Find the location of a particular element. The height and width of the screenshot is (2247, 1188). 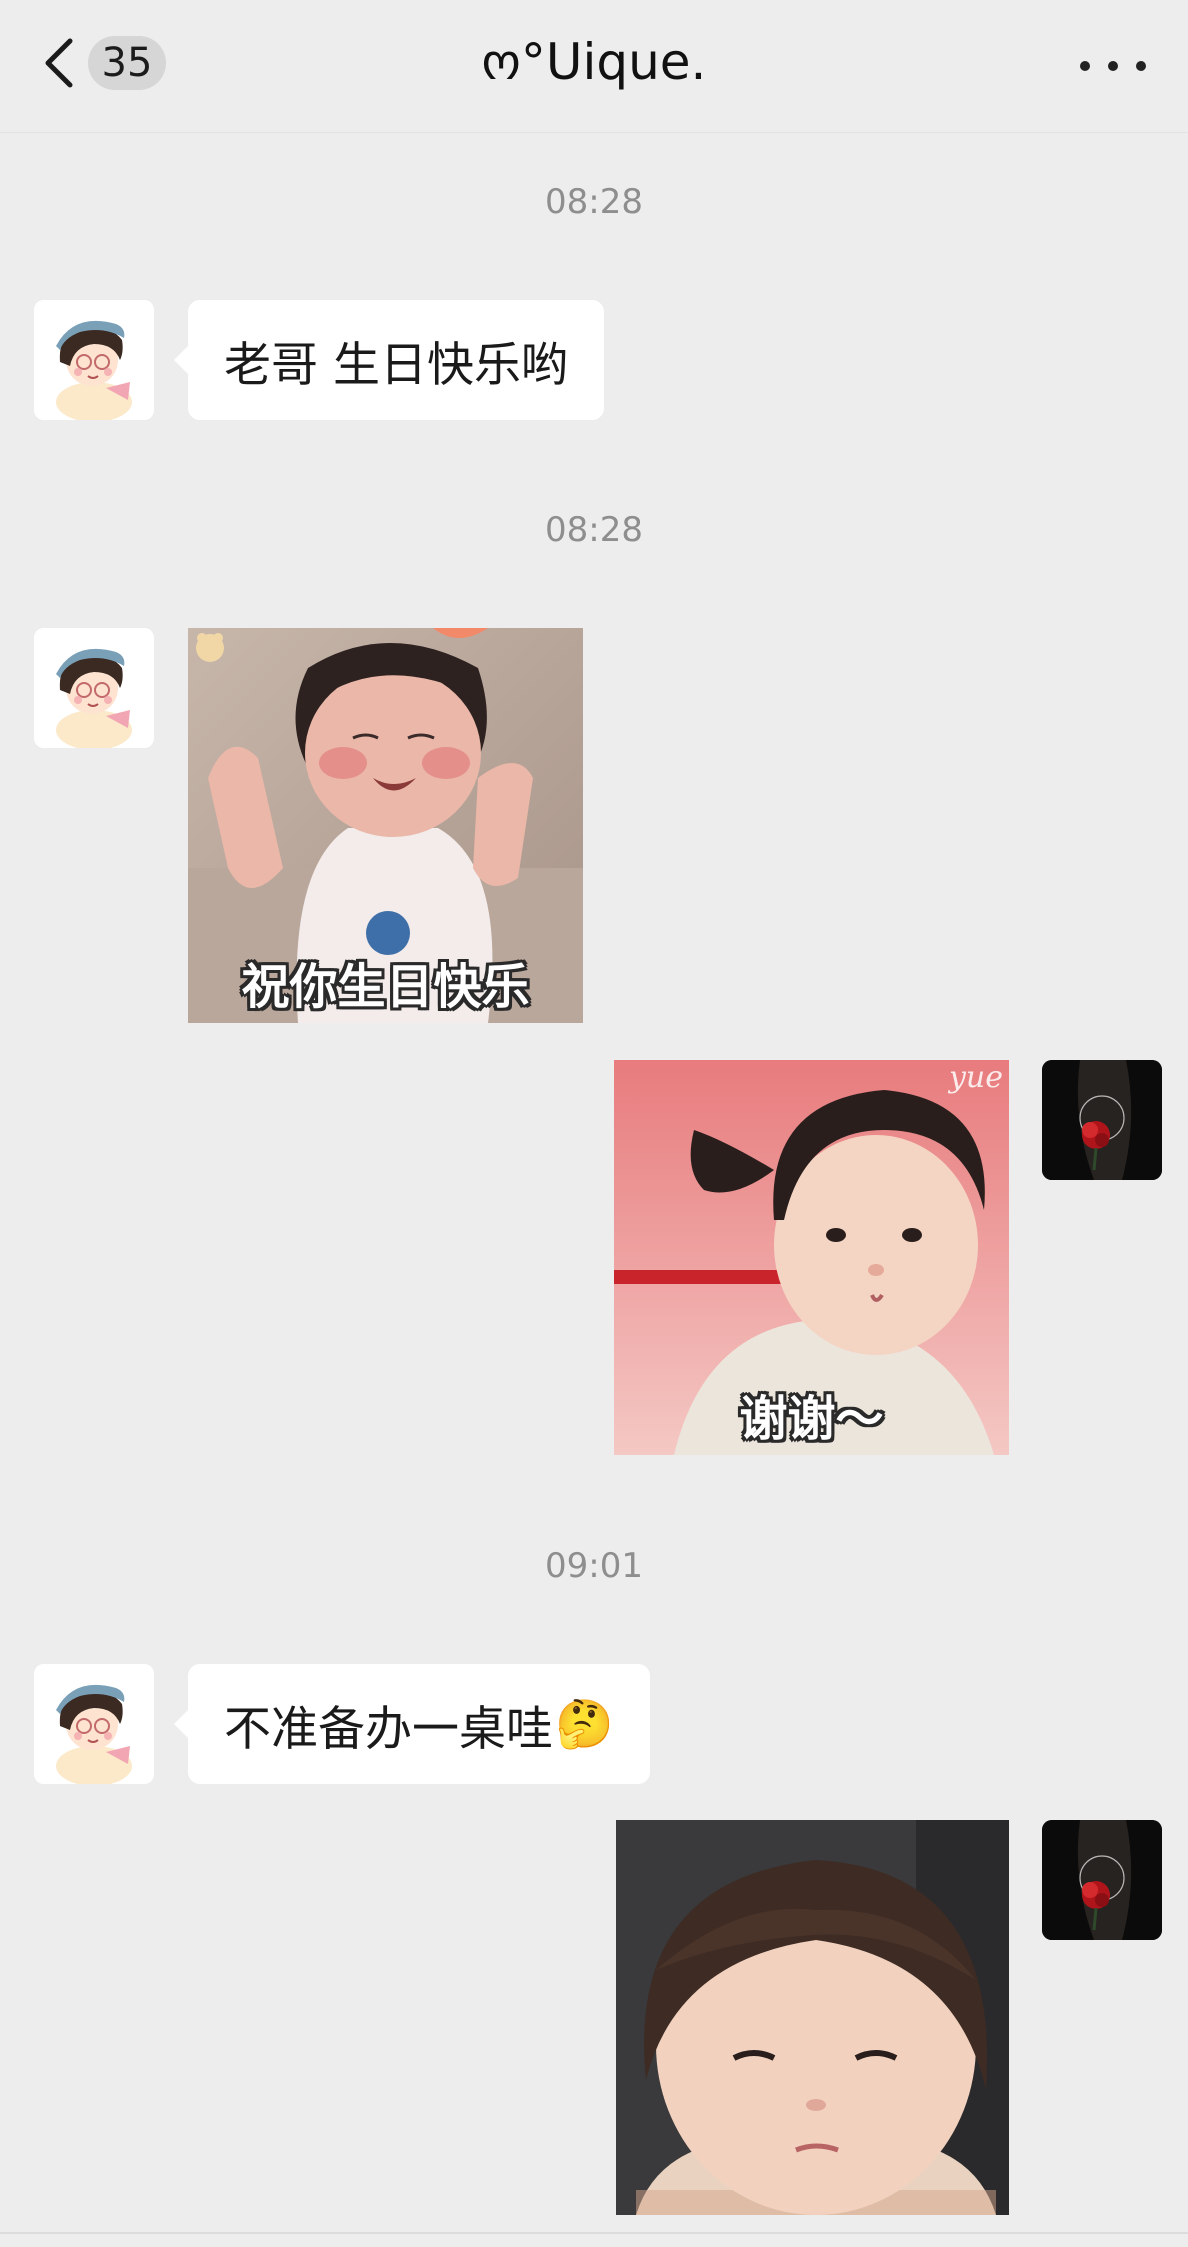

chat-header: 35 ო°Uique. is located at coordinates (594, 66).